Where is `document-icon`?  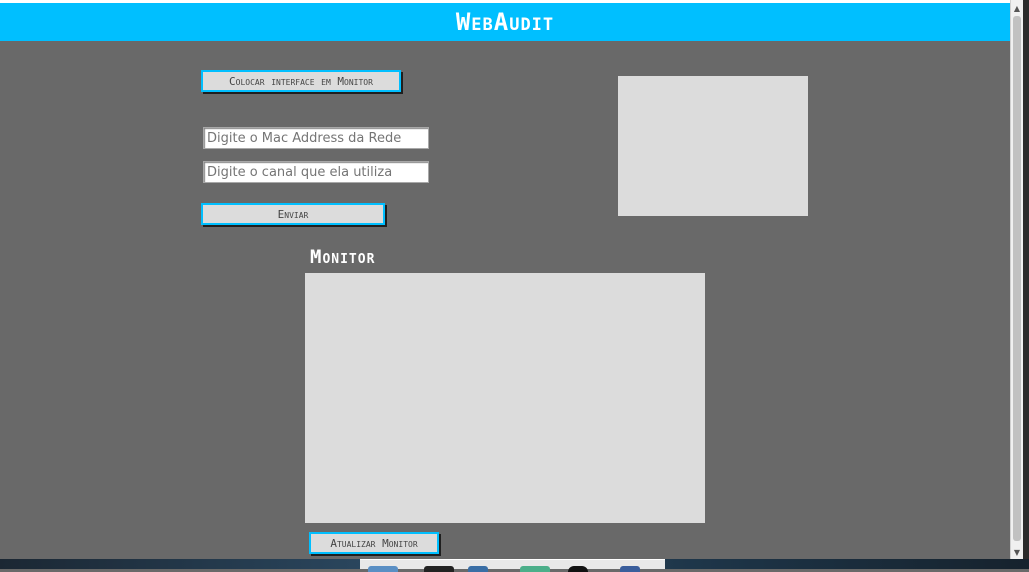
document-icon is located at coordinates (478, 569).